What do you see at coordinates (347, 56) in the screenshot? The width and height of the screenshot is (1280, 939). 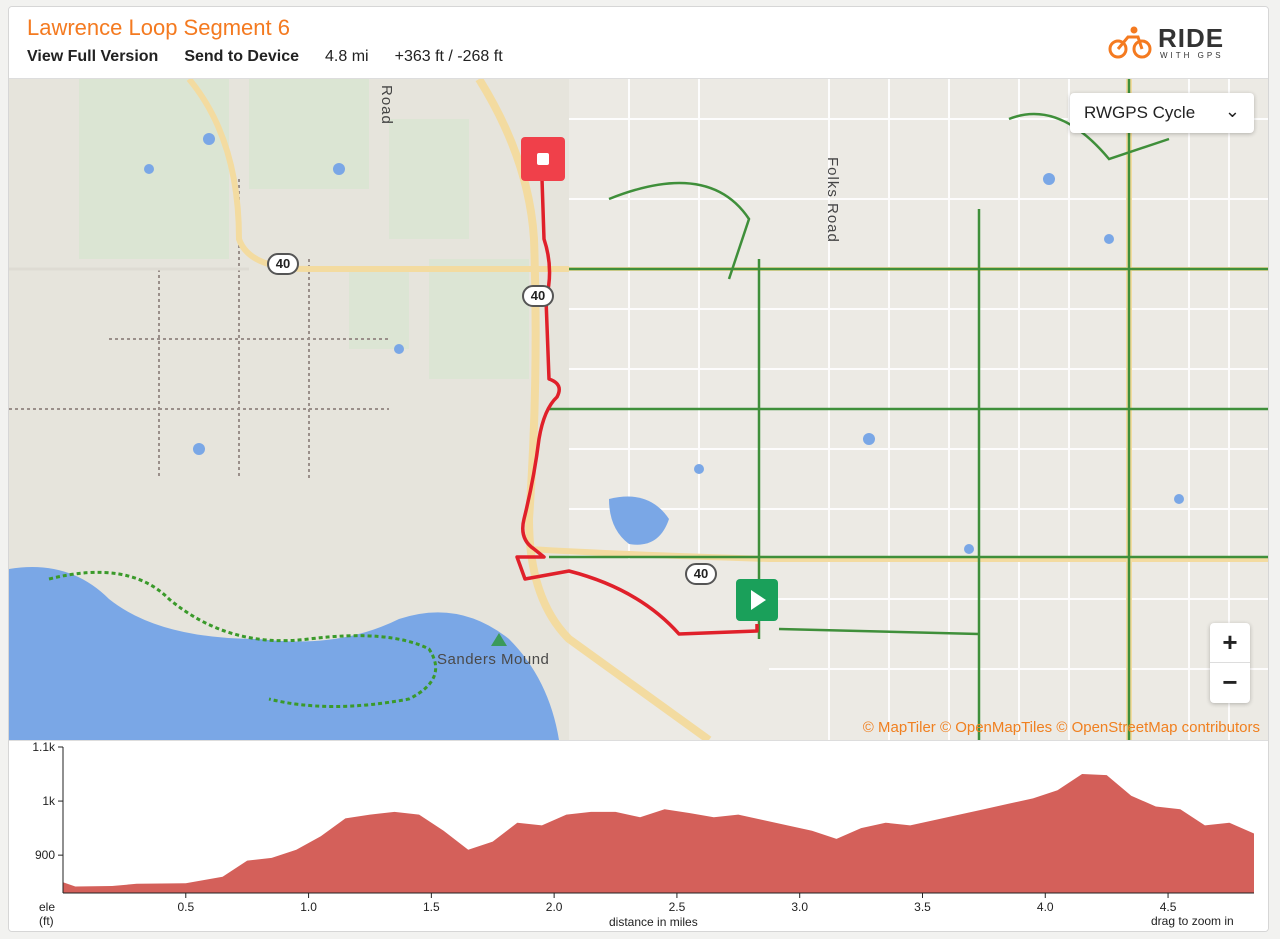 I see `route-distance: 4.8 mi` at bounding box center [347, 56].